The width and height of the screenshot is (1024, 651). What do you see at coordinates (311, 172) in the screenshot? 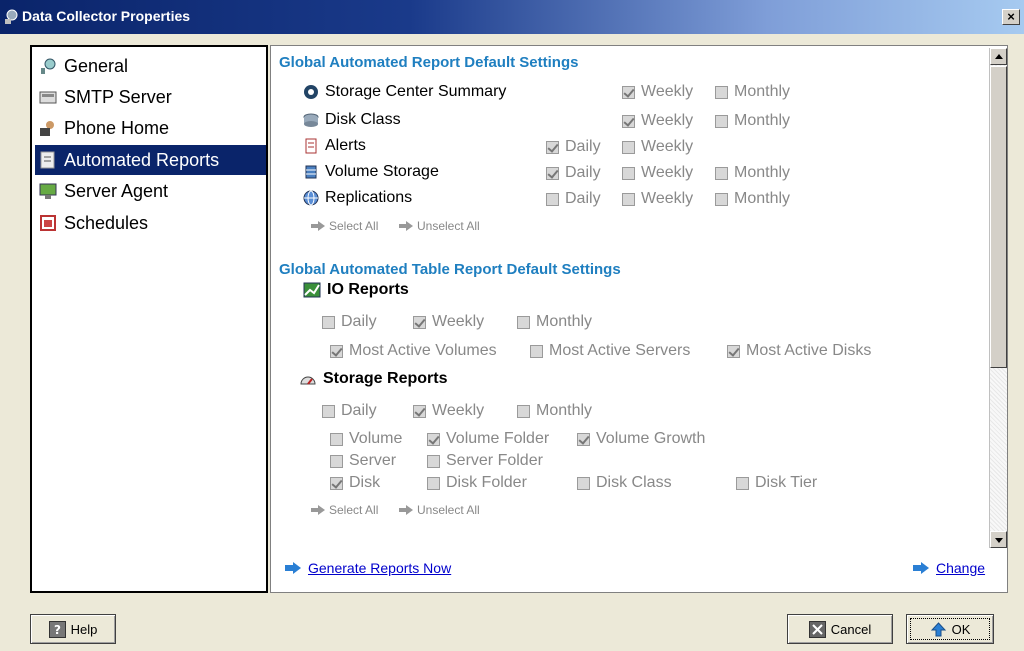
I see `volume-storage-icon` at bounding box center [311, 172].